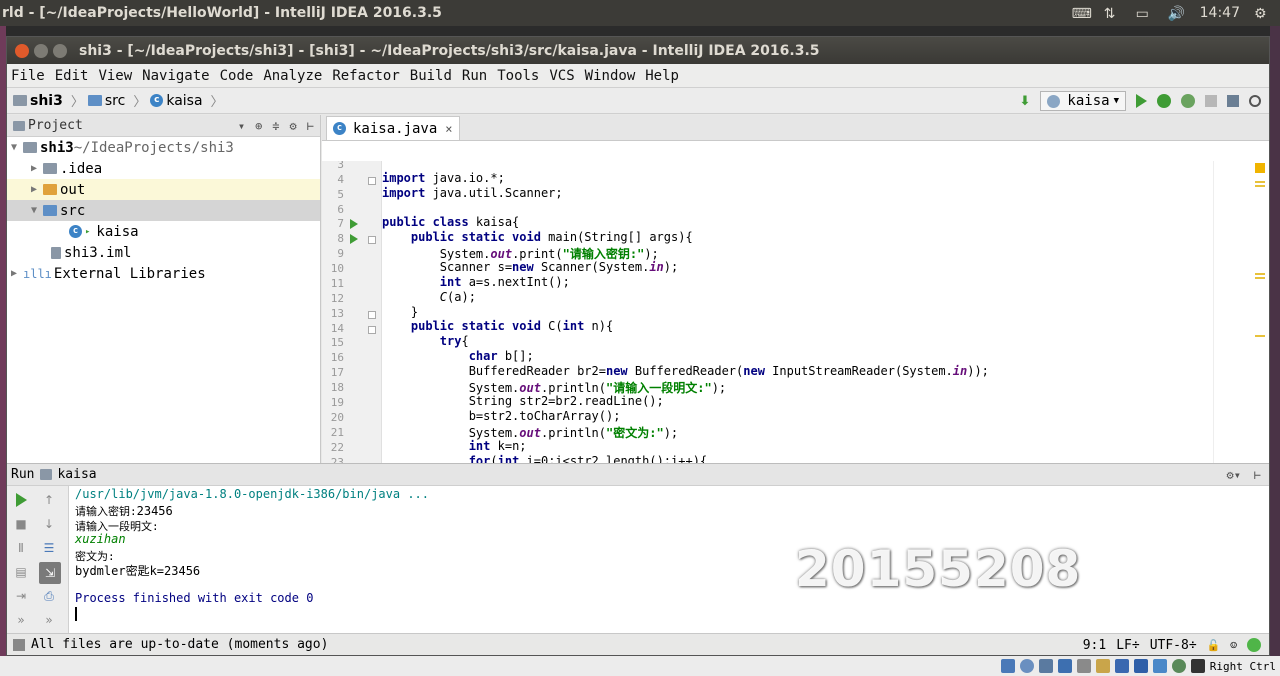  What do you see at coordinates (60, 50) in the screenshot?
I see `maximize-icon` at bounding box center [60, 50].